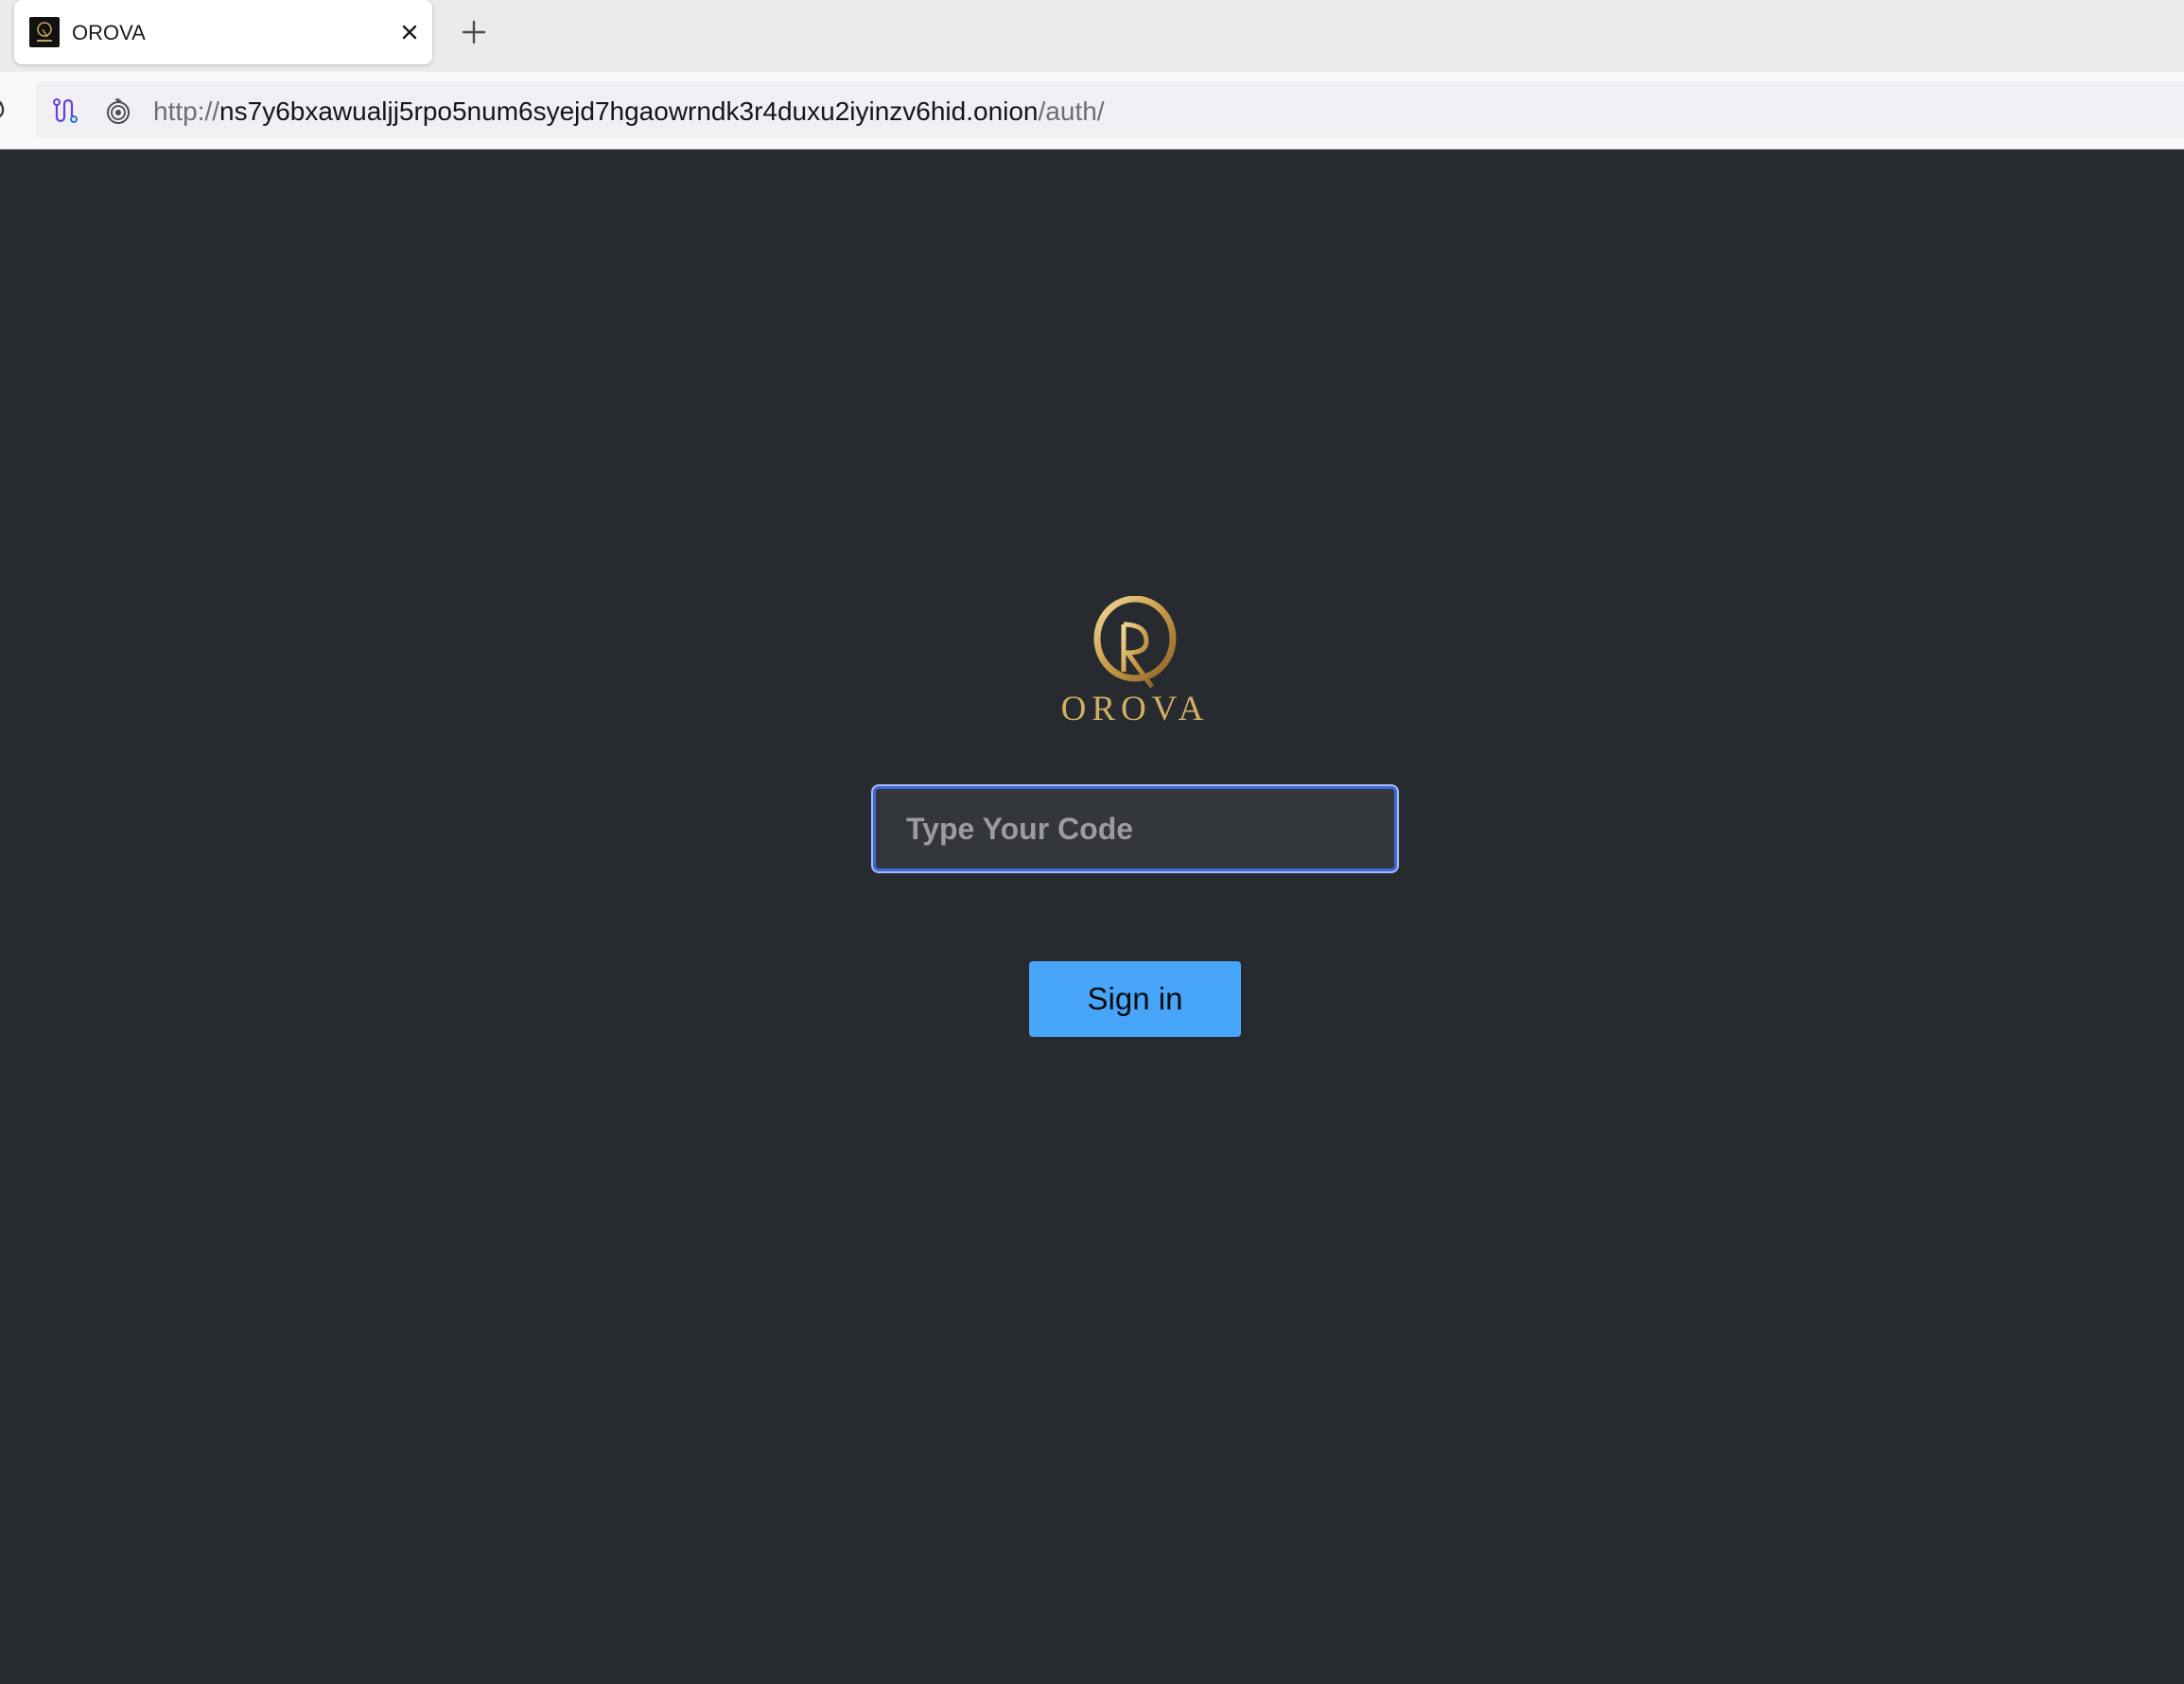 The width and height of the screenshot is (2184, 1684). I want to click on sign-in-button: Sign in, so click(1135, 999).